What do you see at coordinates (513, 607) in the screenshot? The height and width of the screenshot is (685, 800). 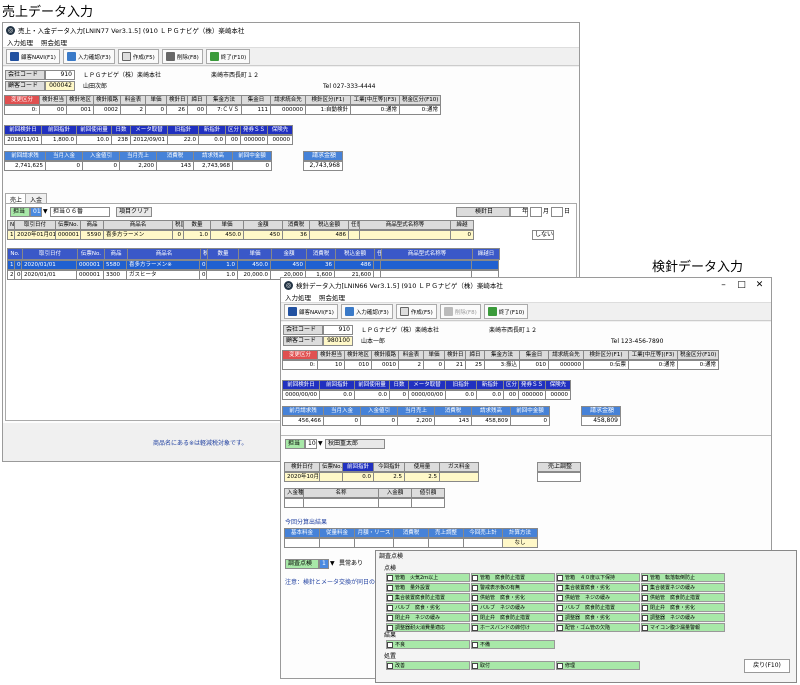 I see `inspection-checkbox: バルブ ネジの緩み` at bounding box center [513, 607].